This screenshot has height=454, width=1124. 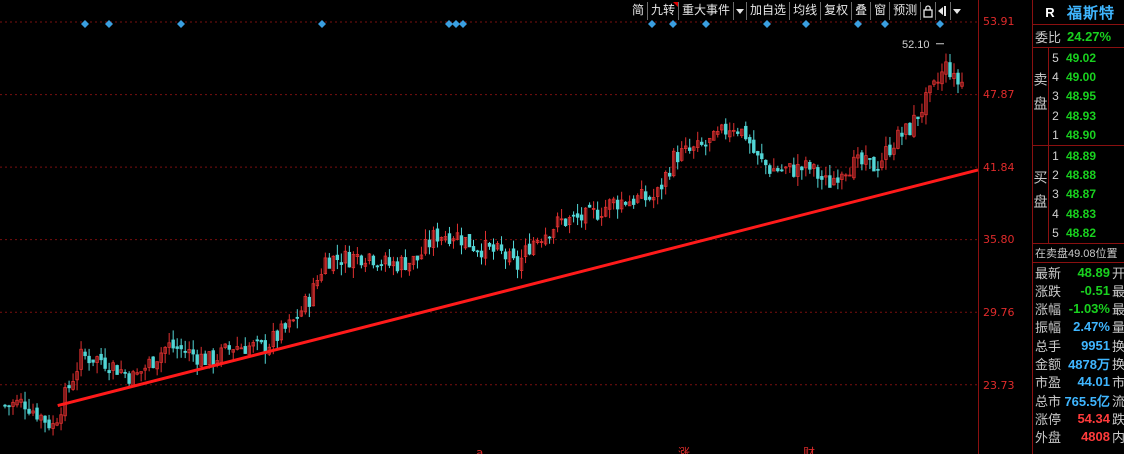 What do you see at coordinates (942, 11) in the screenshot?
I see `collapse-panel-icon` at bounding box center [942, 11].